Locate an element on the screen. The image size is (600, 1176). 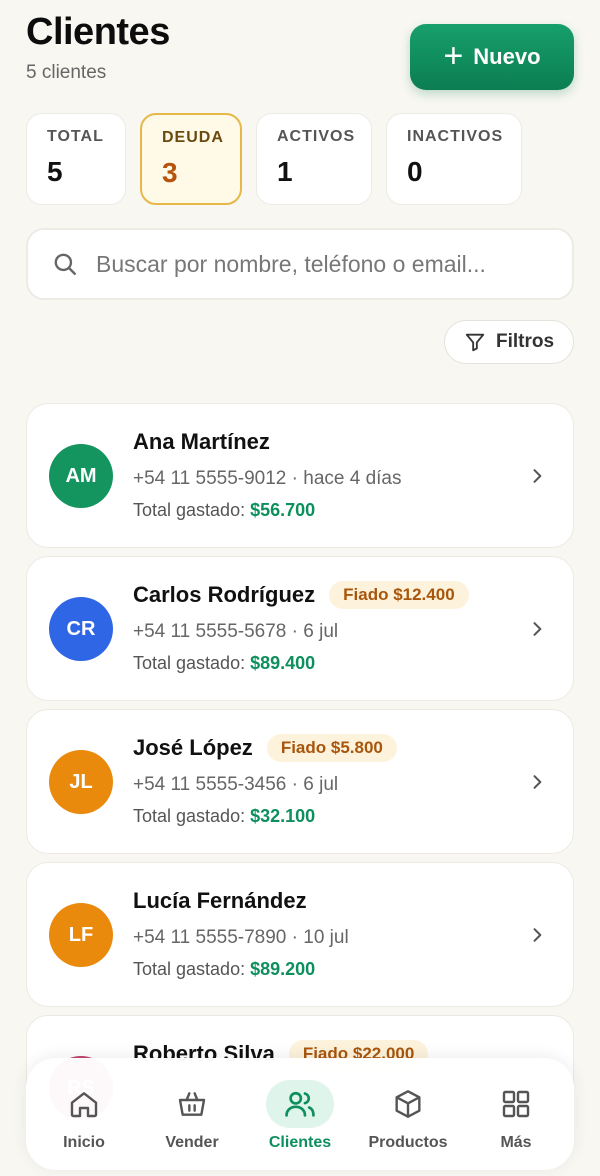
stat-inactive: INACTIVOS 0 is located at coordinates (454, 159).